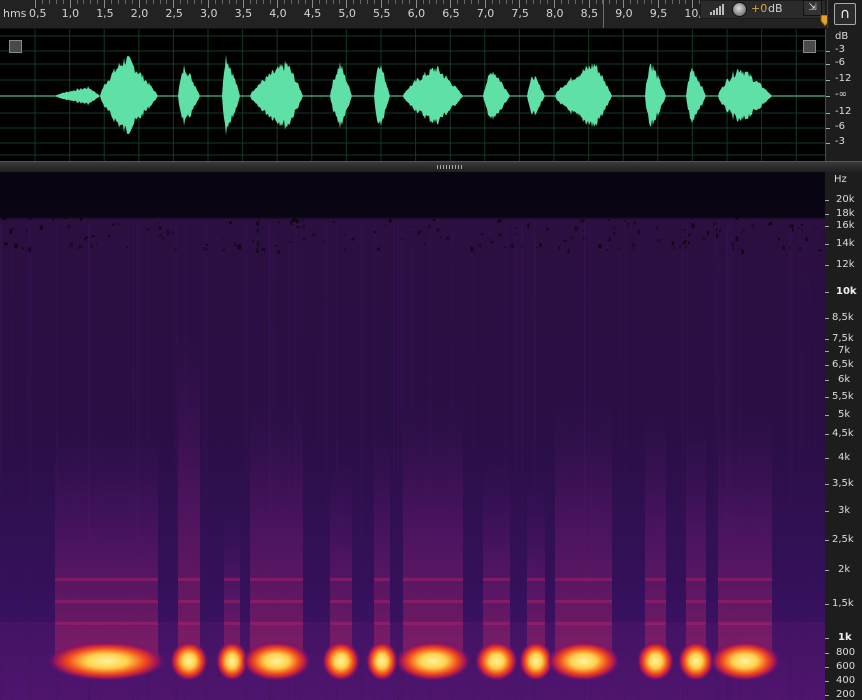  What do you see at coordinates (603, 14) in the screenshot?
I see `playhead-line` at bounding box center [603, 14].